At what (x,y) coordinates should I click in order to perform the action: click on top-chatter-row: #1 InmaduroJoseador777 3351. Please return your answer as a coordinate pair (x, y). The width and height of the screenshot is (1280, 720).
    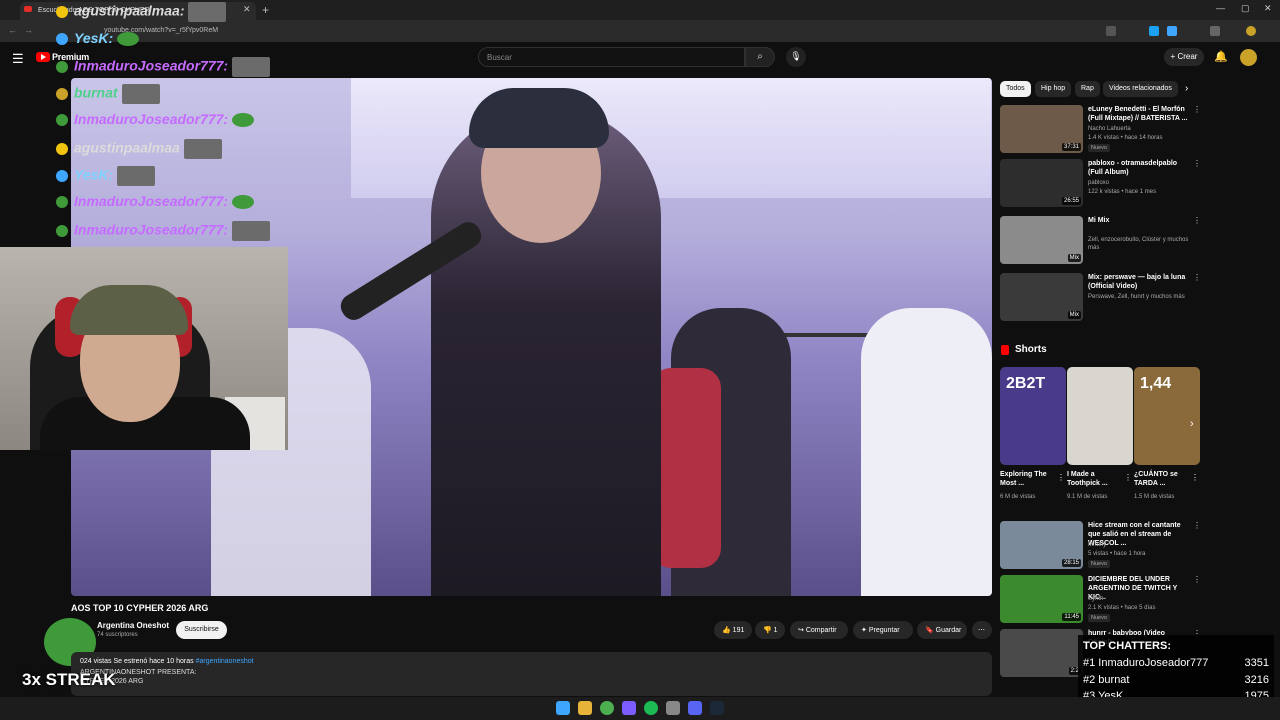
    Looking at the image, I should click on (1176, 663).